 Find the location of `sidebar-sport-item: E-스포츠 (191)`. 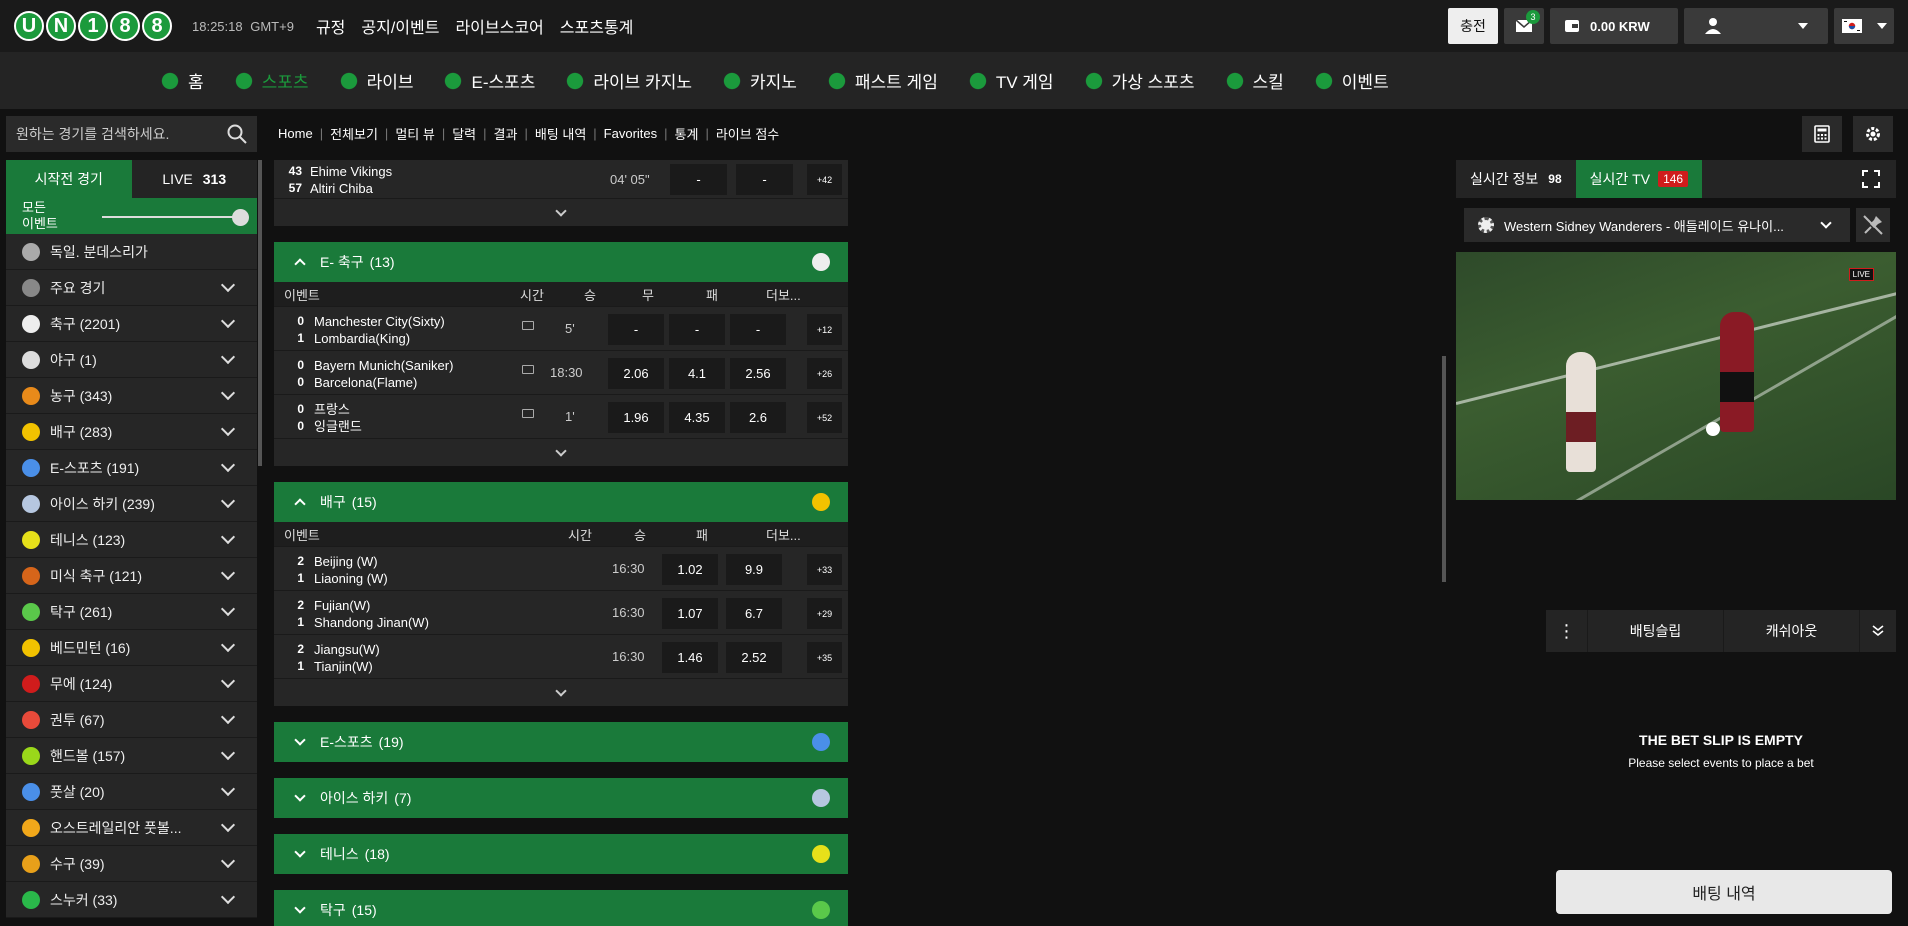

sidebar-sport-item: E-스포츠 (191) is located at coordinates (131, 468).